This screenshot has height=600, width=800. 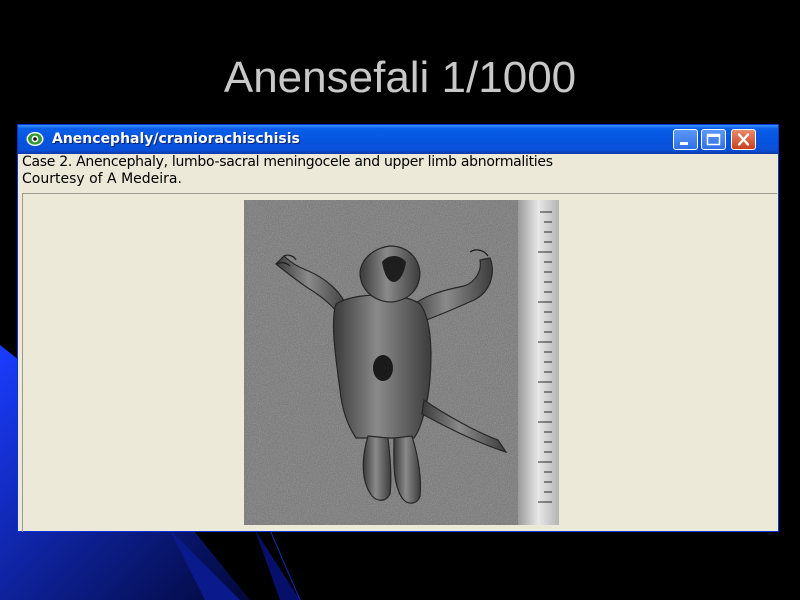 I want to click on minimize-button, so click(x=685, y=139).